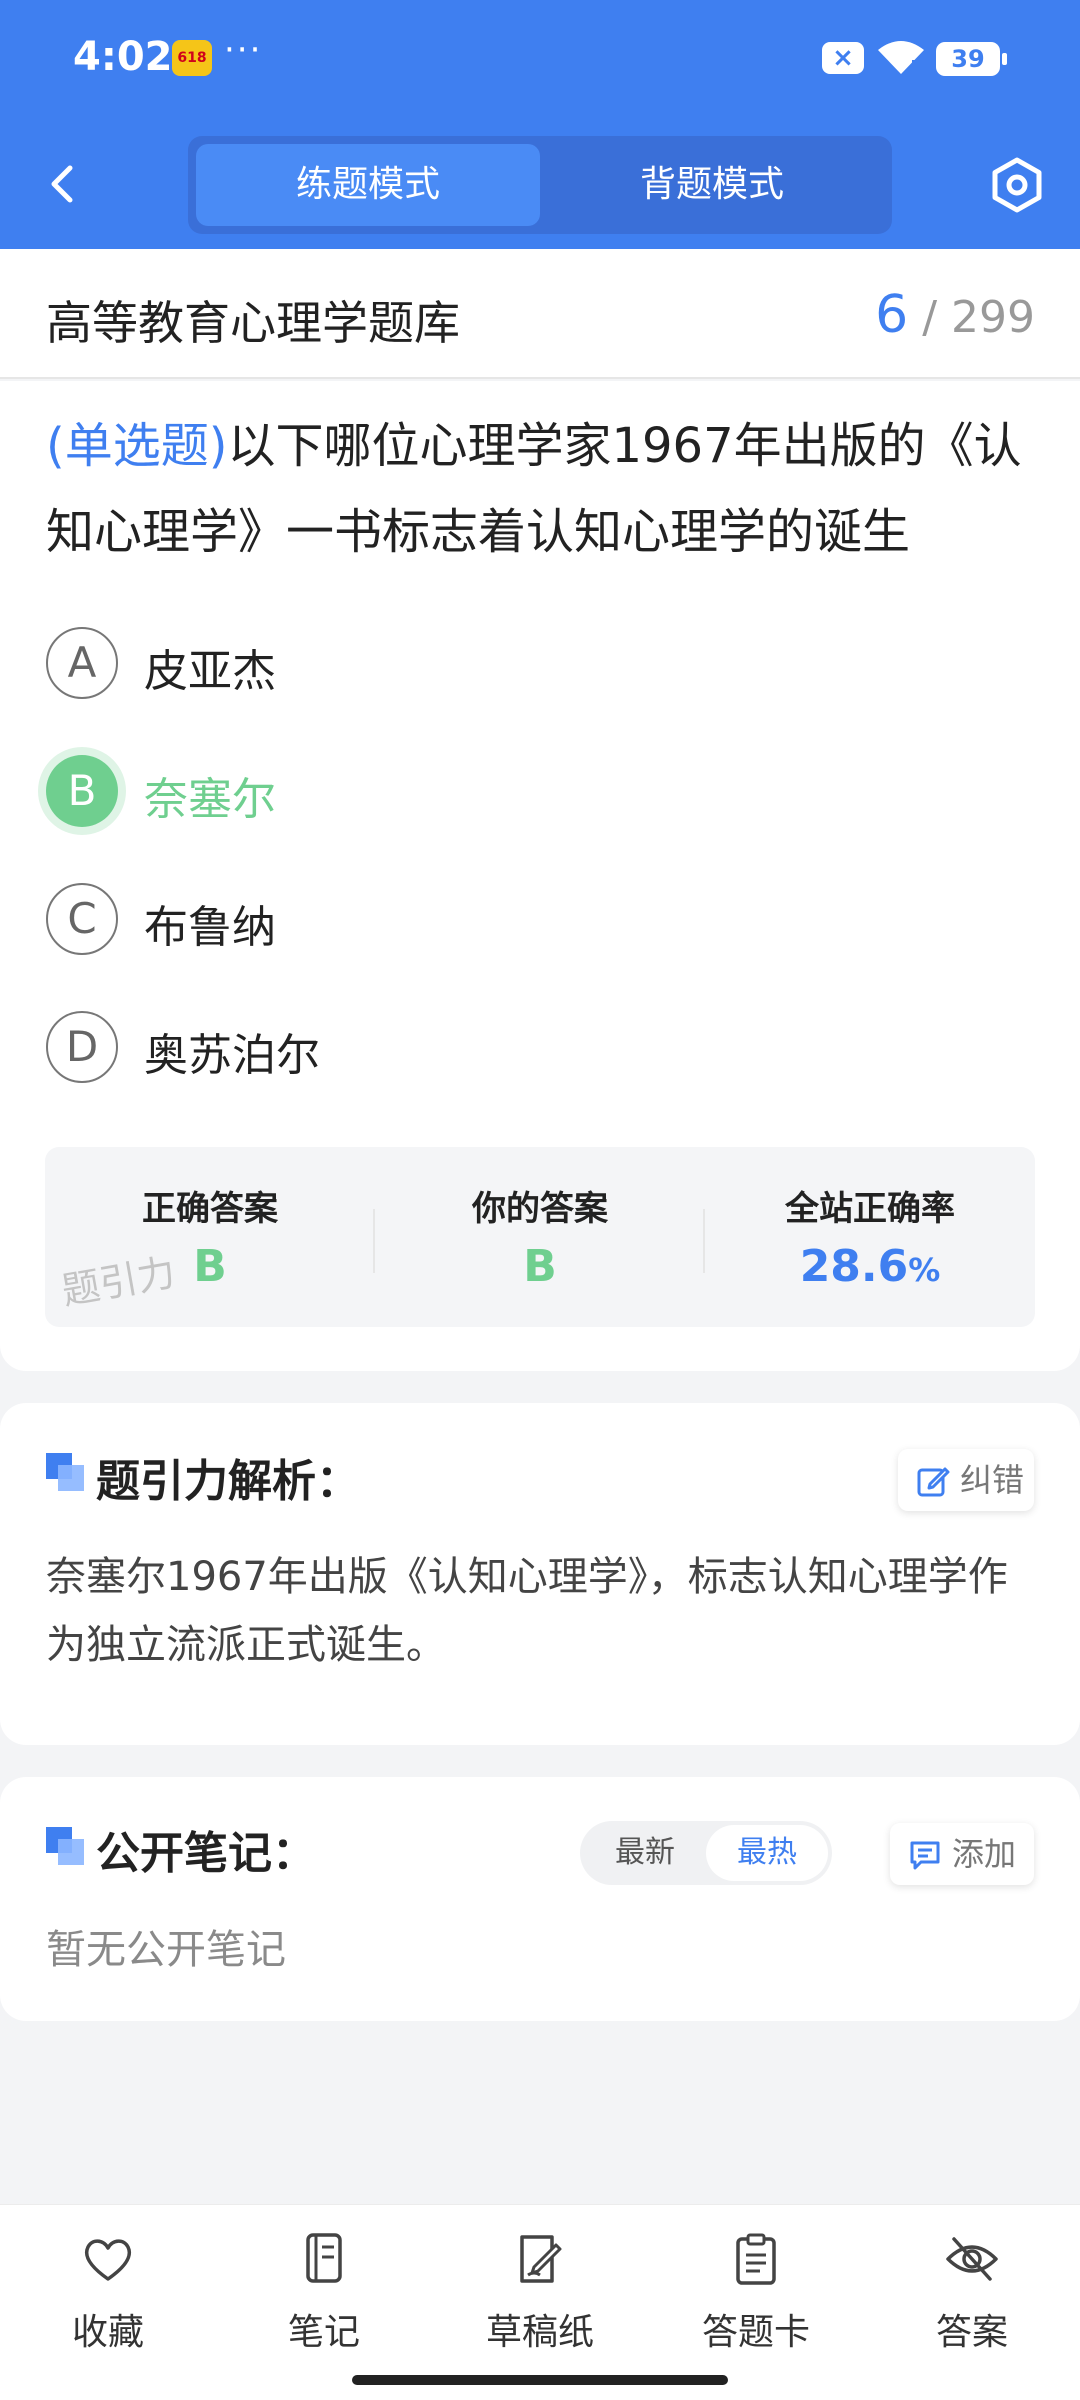 This screenshot has height=2400, width=1080. Describe the element at coordinates (992, 1480) in the screenshot. I see `report-error-label: 纠错` at that location.